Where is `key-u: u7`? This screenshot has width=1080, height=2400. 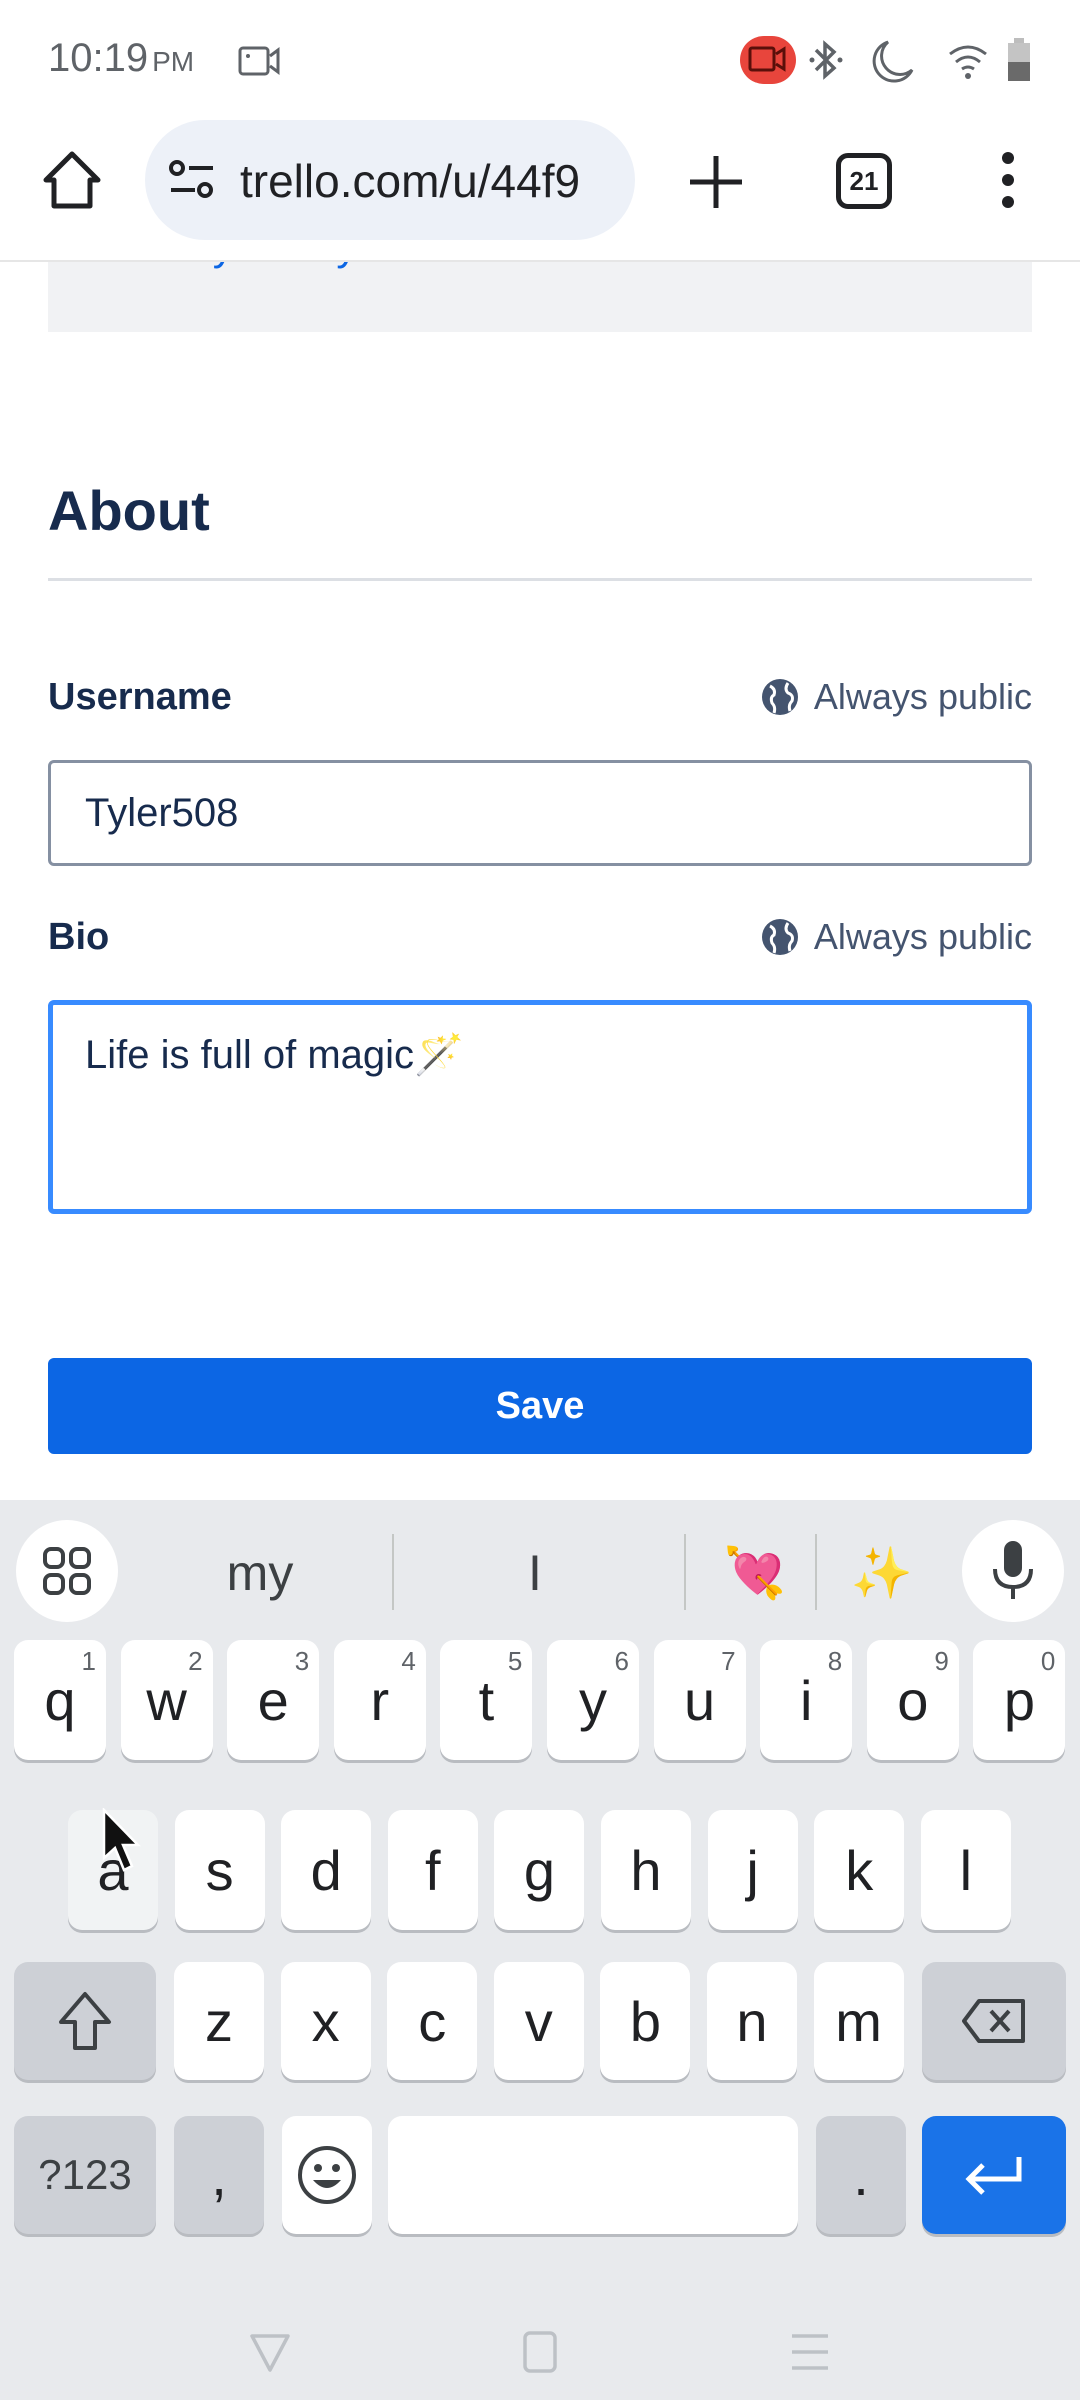
key-u: u7 is located at coordinates (699, 1700).